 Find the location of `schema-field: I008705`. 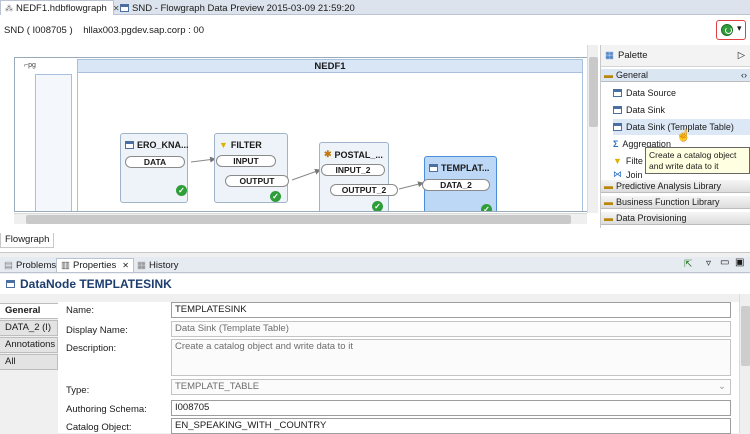

schema-field: I008705 is located at coordinates (451, 408).